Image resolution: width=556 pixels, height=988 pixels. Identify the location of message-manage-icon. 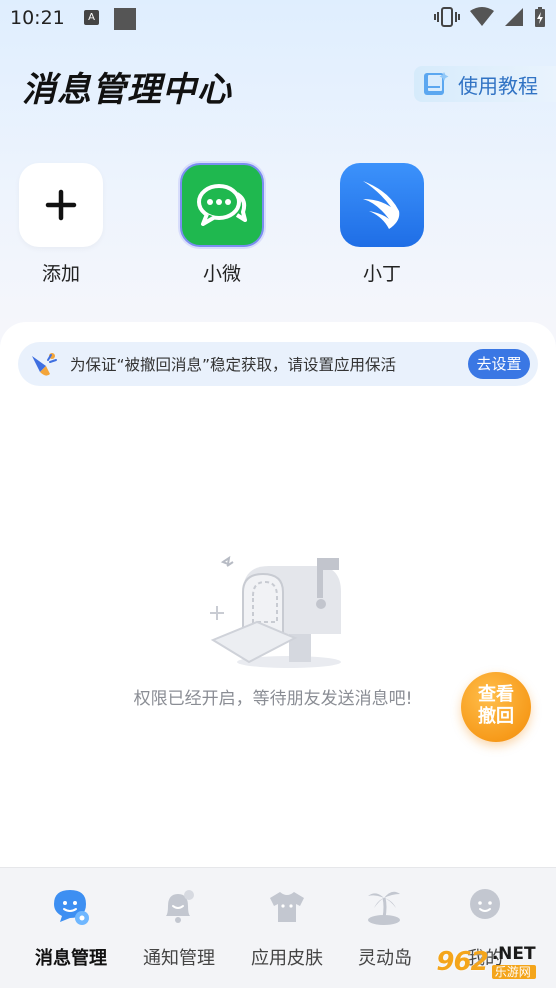
(71, 907).